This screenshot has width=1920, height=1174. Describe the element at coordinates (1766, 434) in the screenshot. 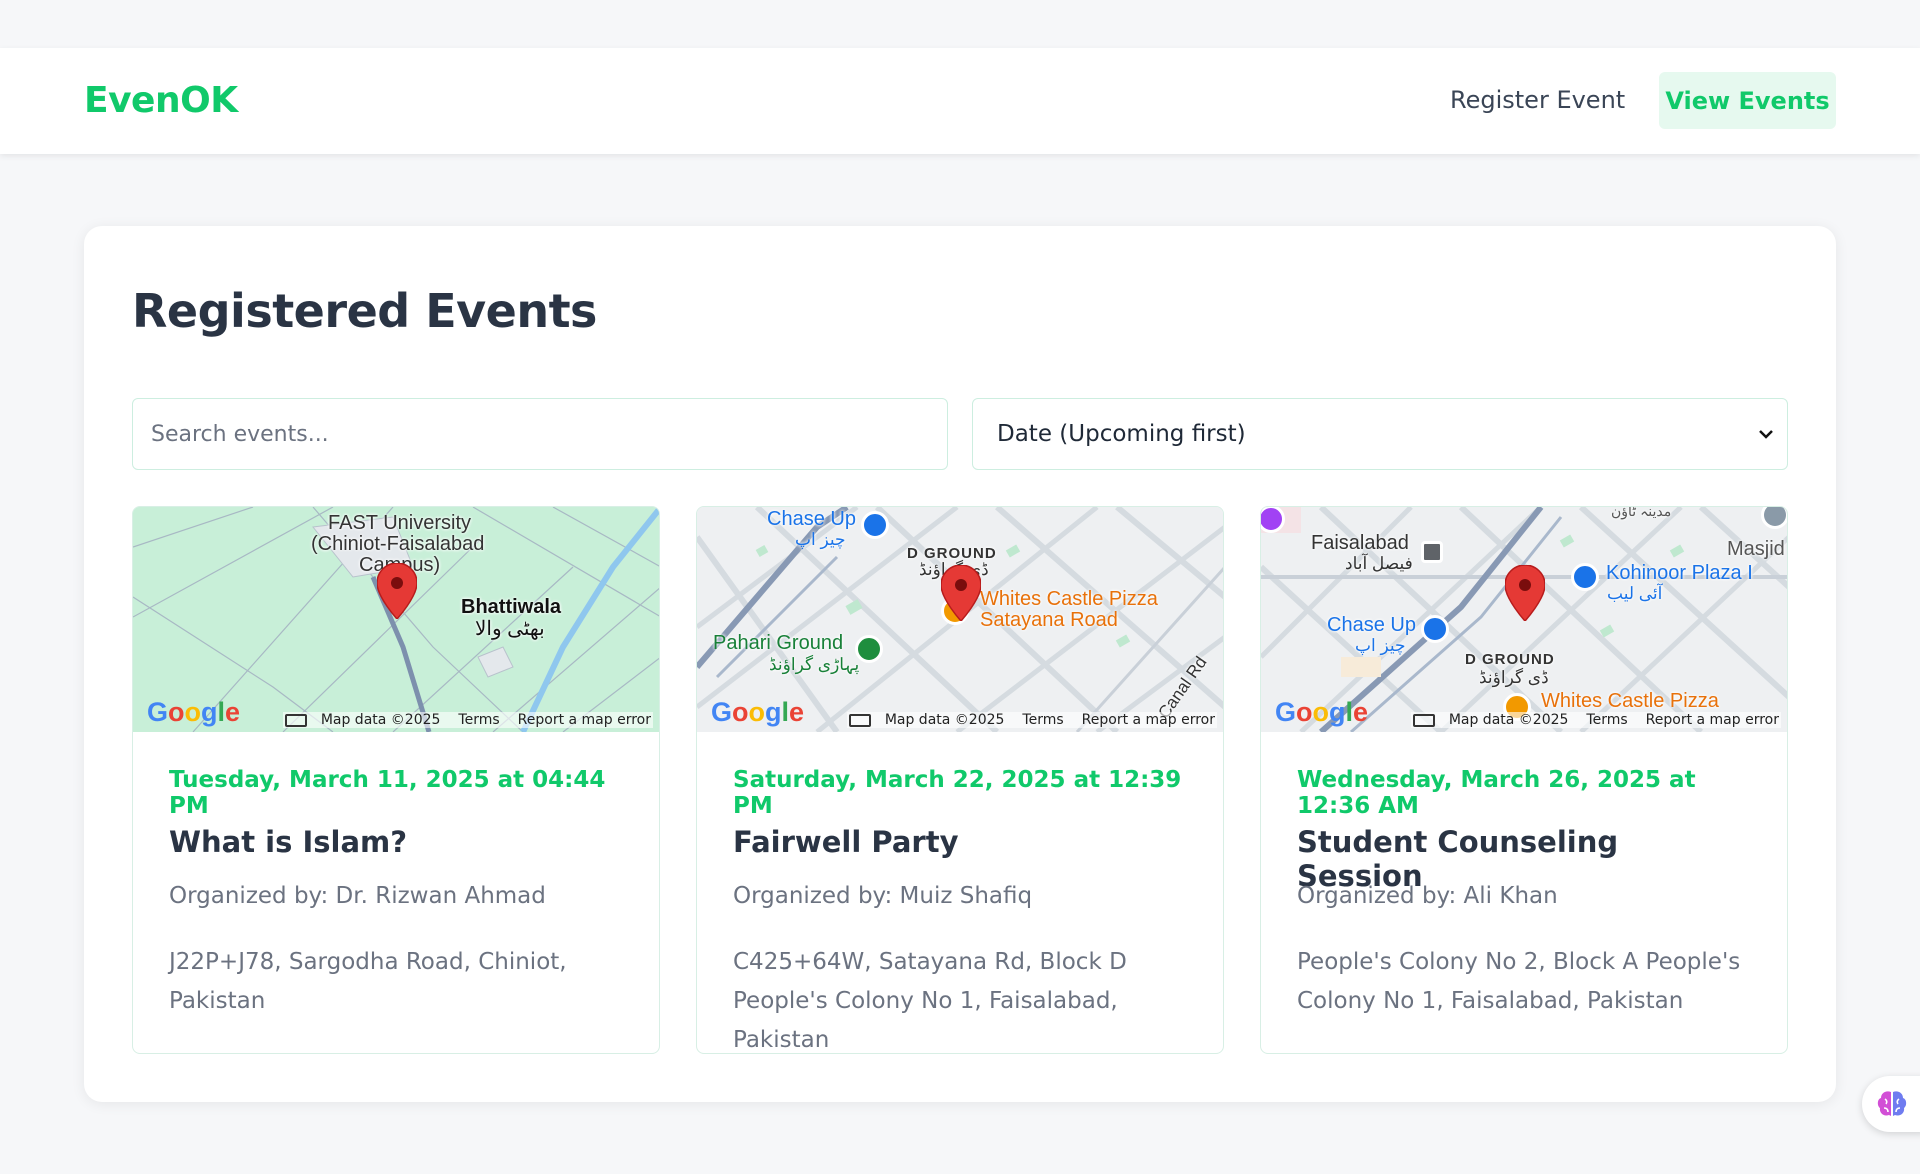

I see `chevron-down-icon` at that location.